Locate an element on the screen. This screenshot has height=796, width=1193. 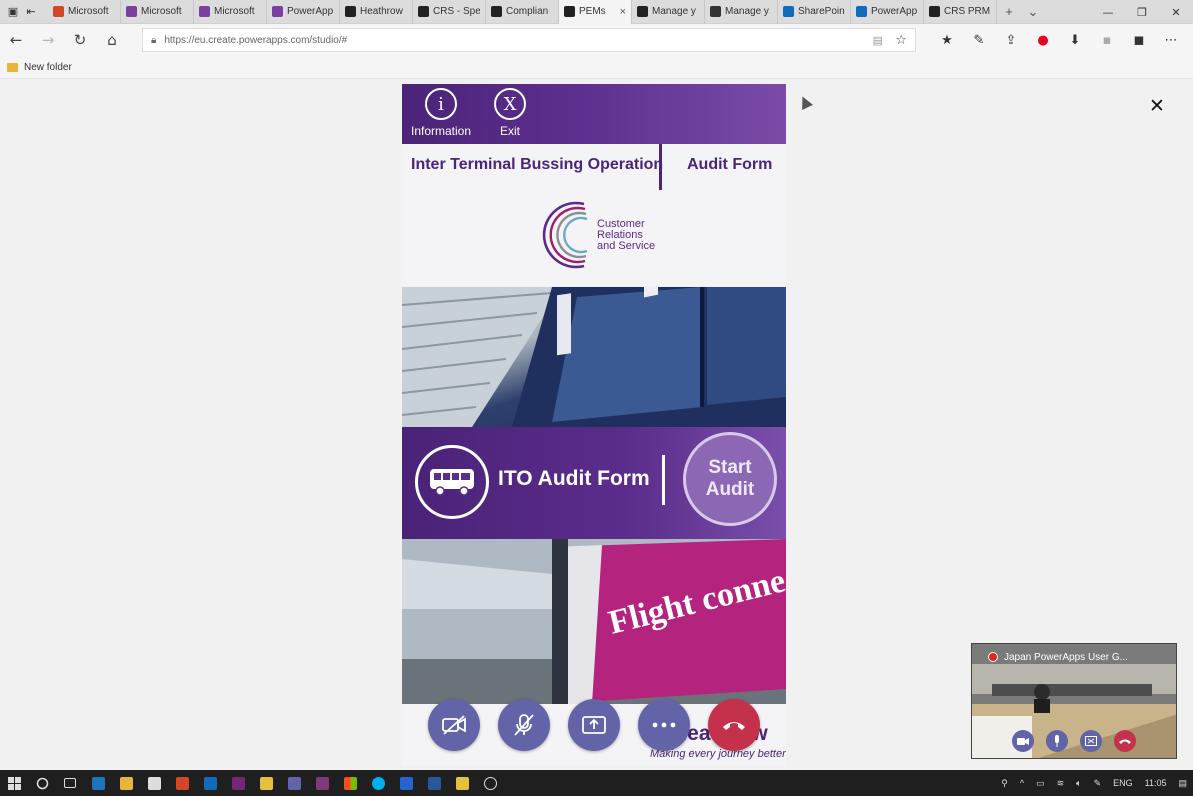
exit-button: X Exit is located at coordinates (510, 113).